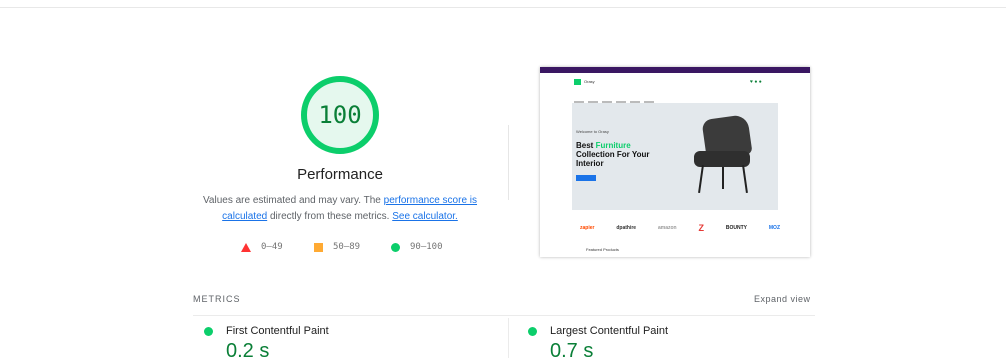 Image resolution: width=1006 pixels, height=363 pixels. What do you see at coordinates (248, 351) in the screenshot?
I see `metric-fcp-value: 0.2 s` at bounding box center [248, 351].